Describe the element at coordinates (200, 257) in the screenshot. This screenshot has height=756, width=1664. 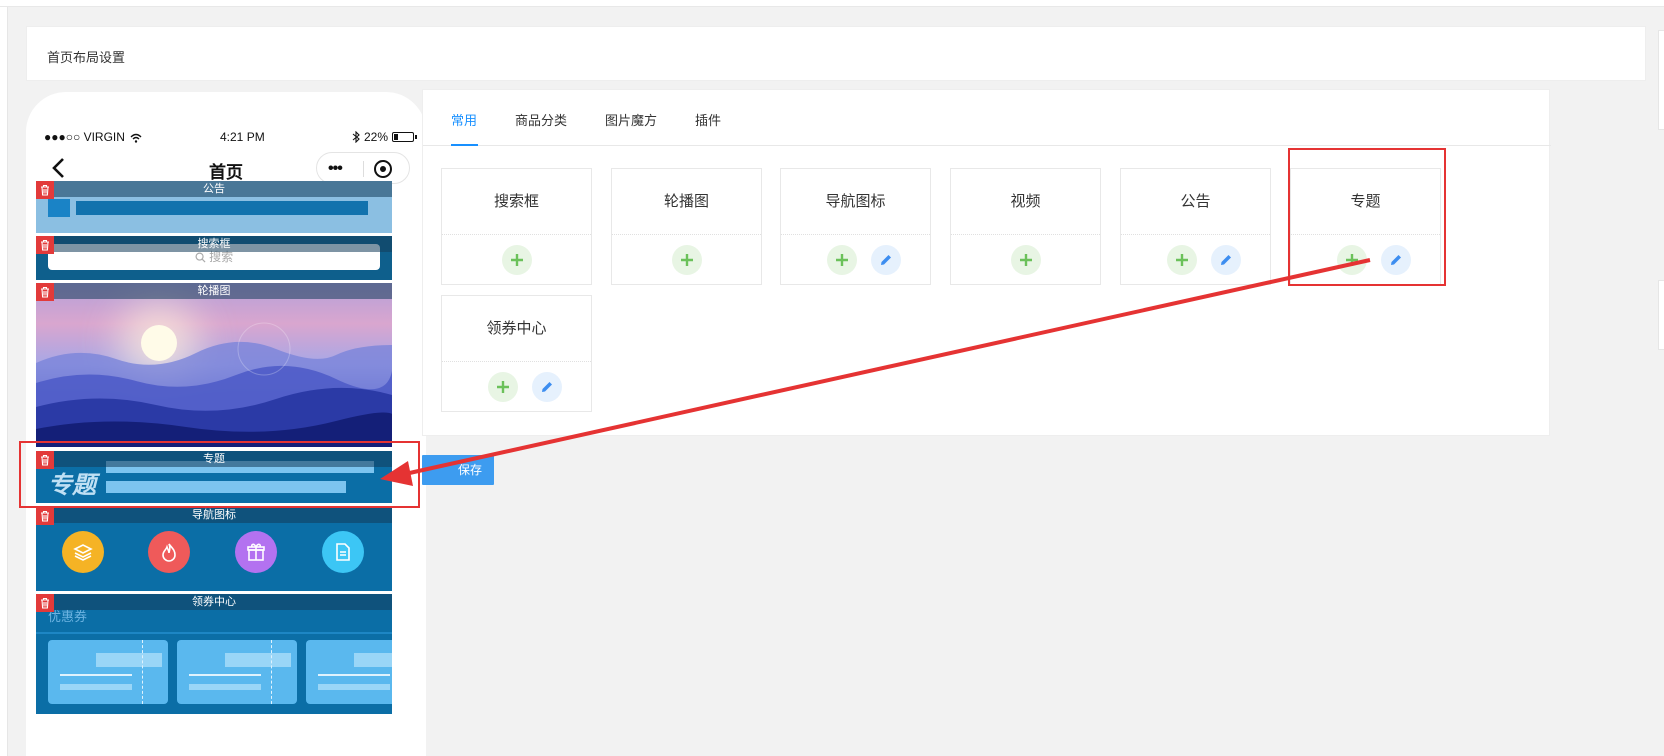
I see `search-icon` at that location.